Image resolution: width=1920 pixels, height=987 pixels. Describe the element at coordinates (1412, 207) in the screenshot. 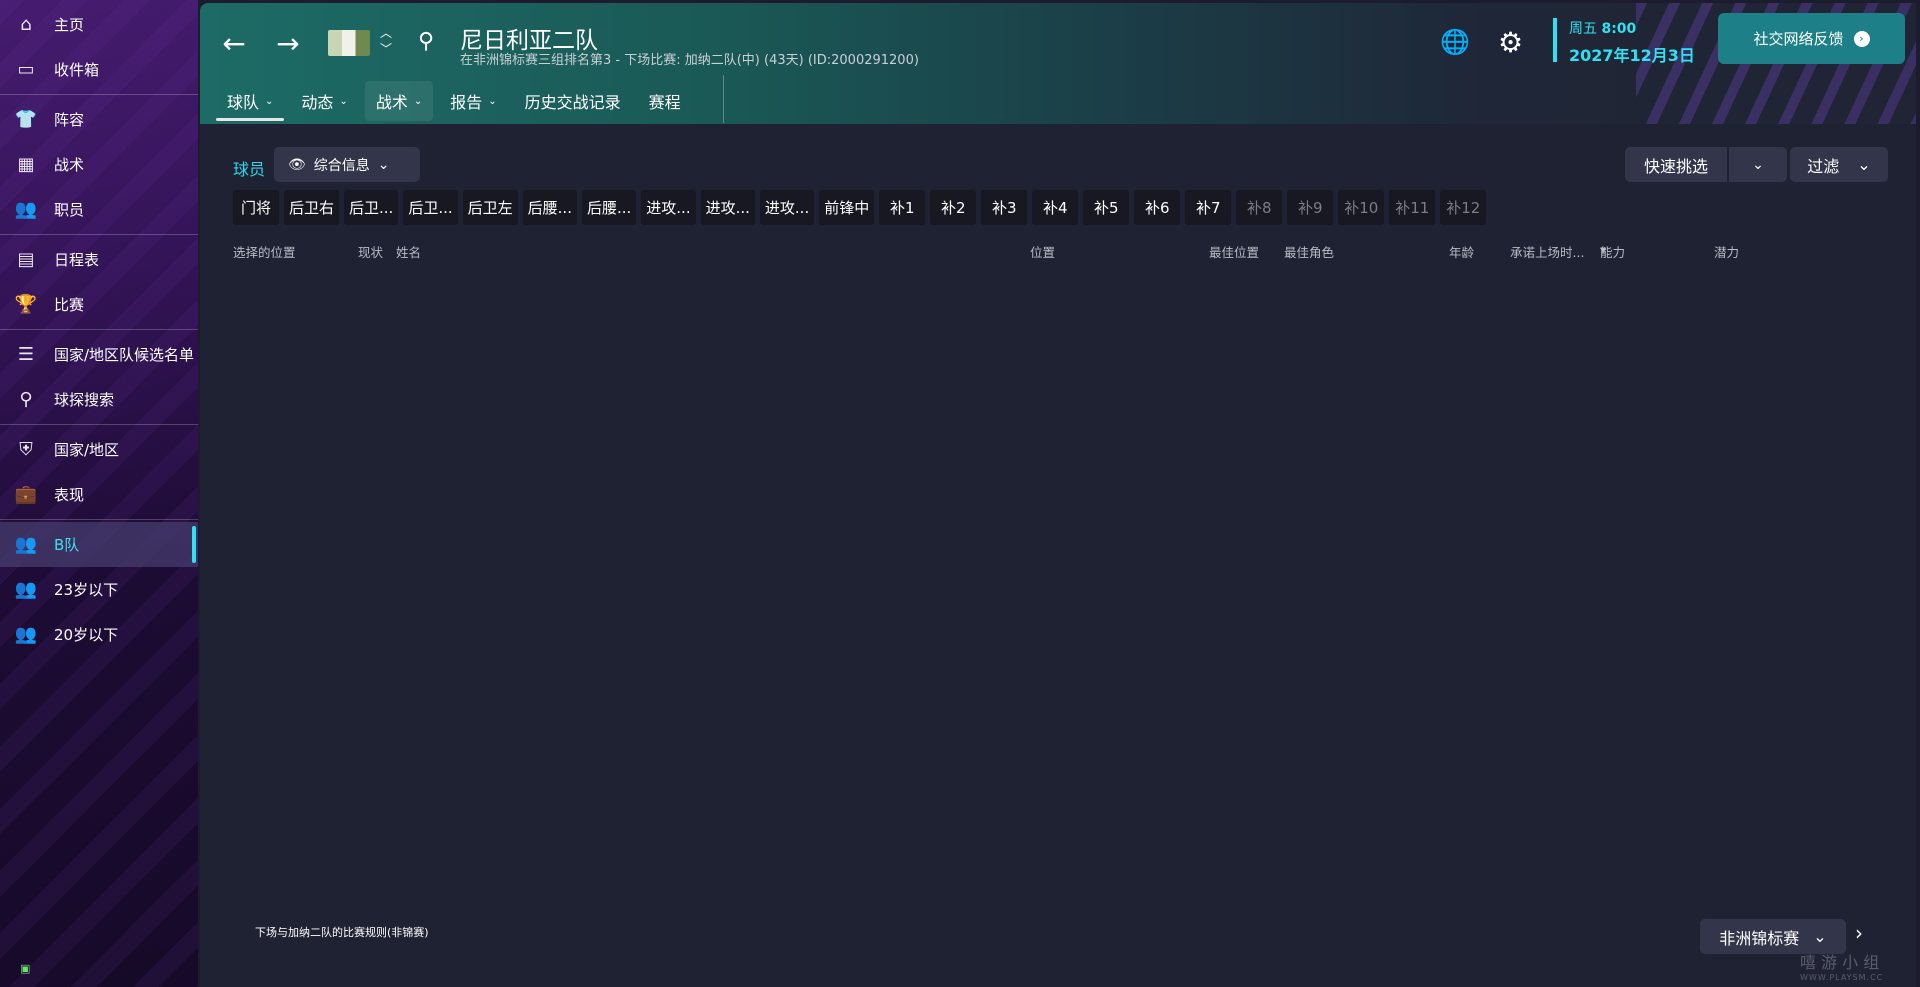

I see `position-button: 补11` at that location.